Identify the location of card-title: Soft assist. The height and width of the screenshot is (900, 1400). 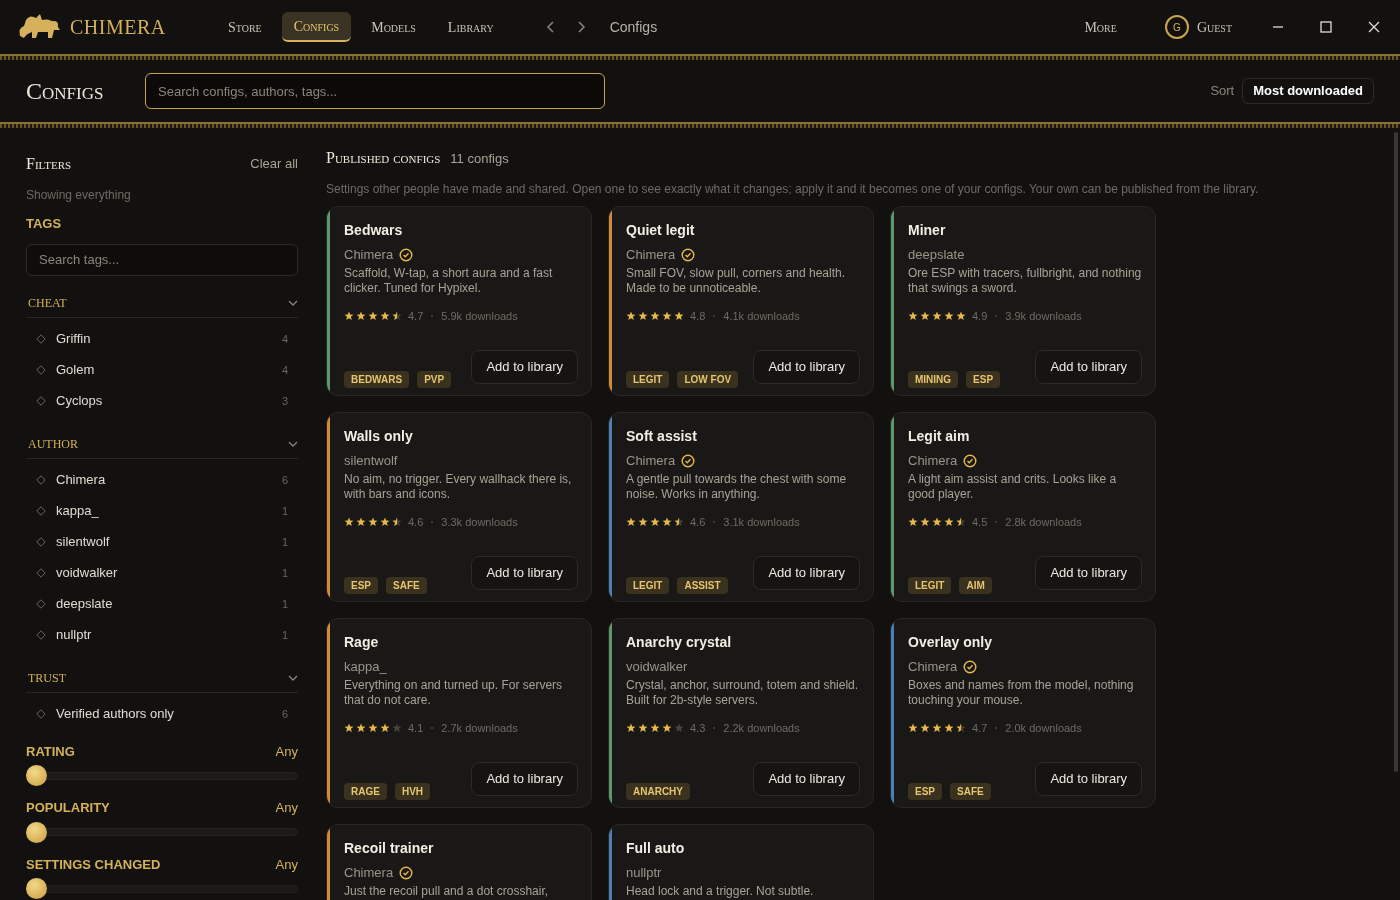
(743, 436).